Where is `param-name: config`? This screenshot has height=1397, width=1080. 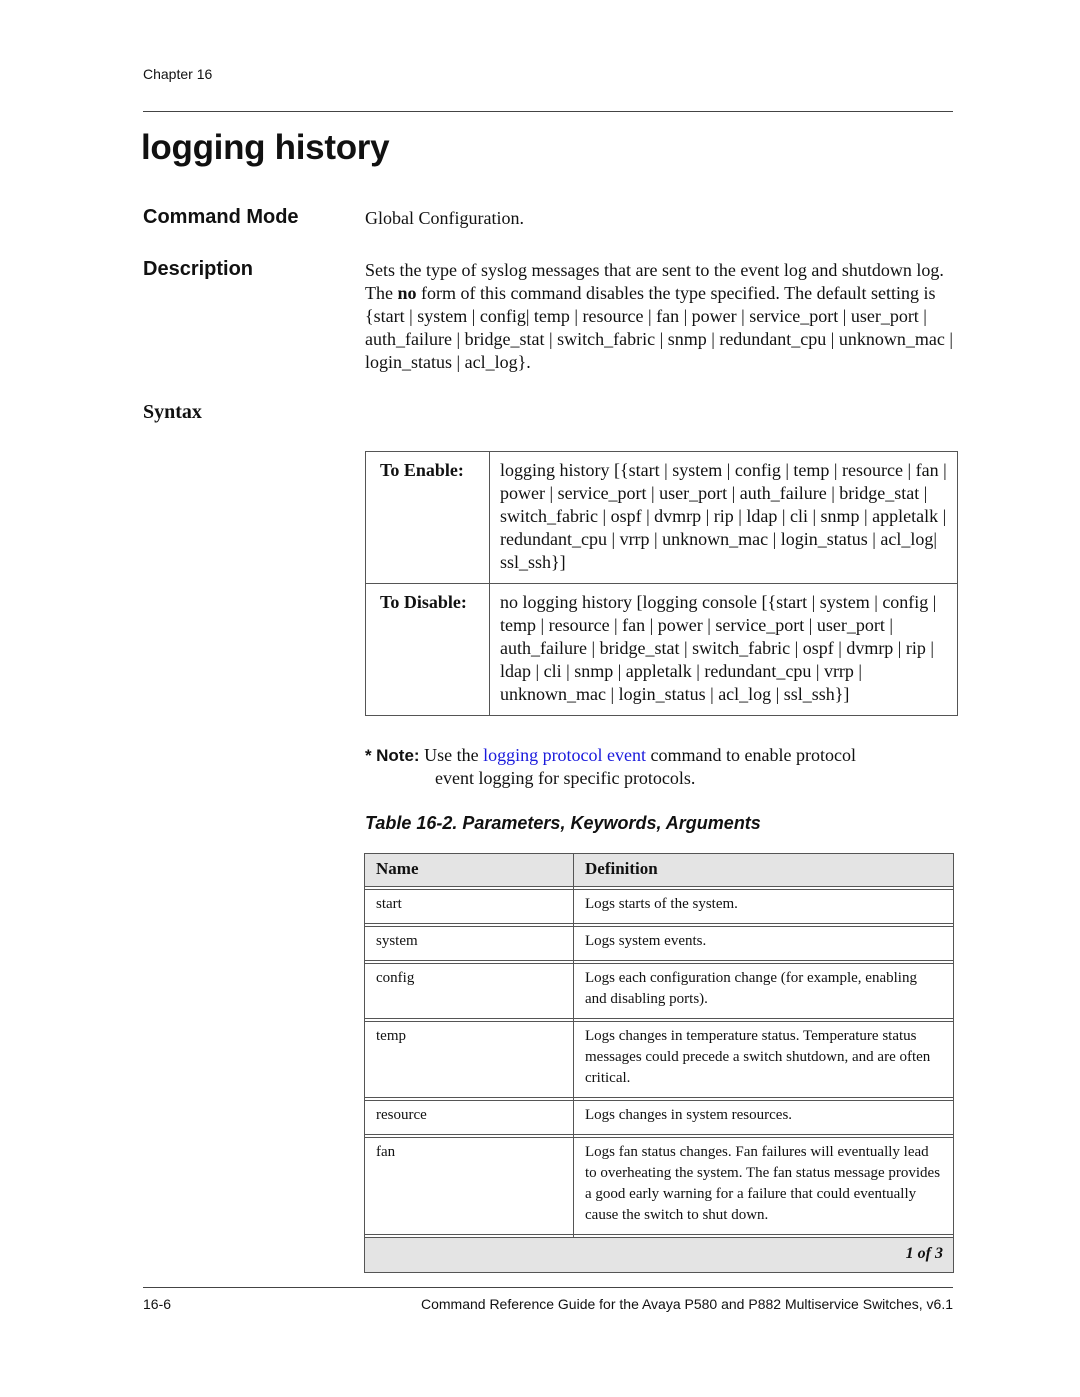 param-name: config is located at coordinates (469, 991).